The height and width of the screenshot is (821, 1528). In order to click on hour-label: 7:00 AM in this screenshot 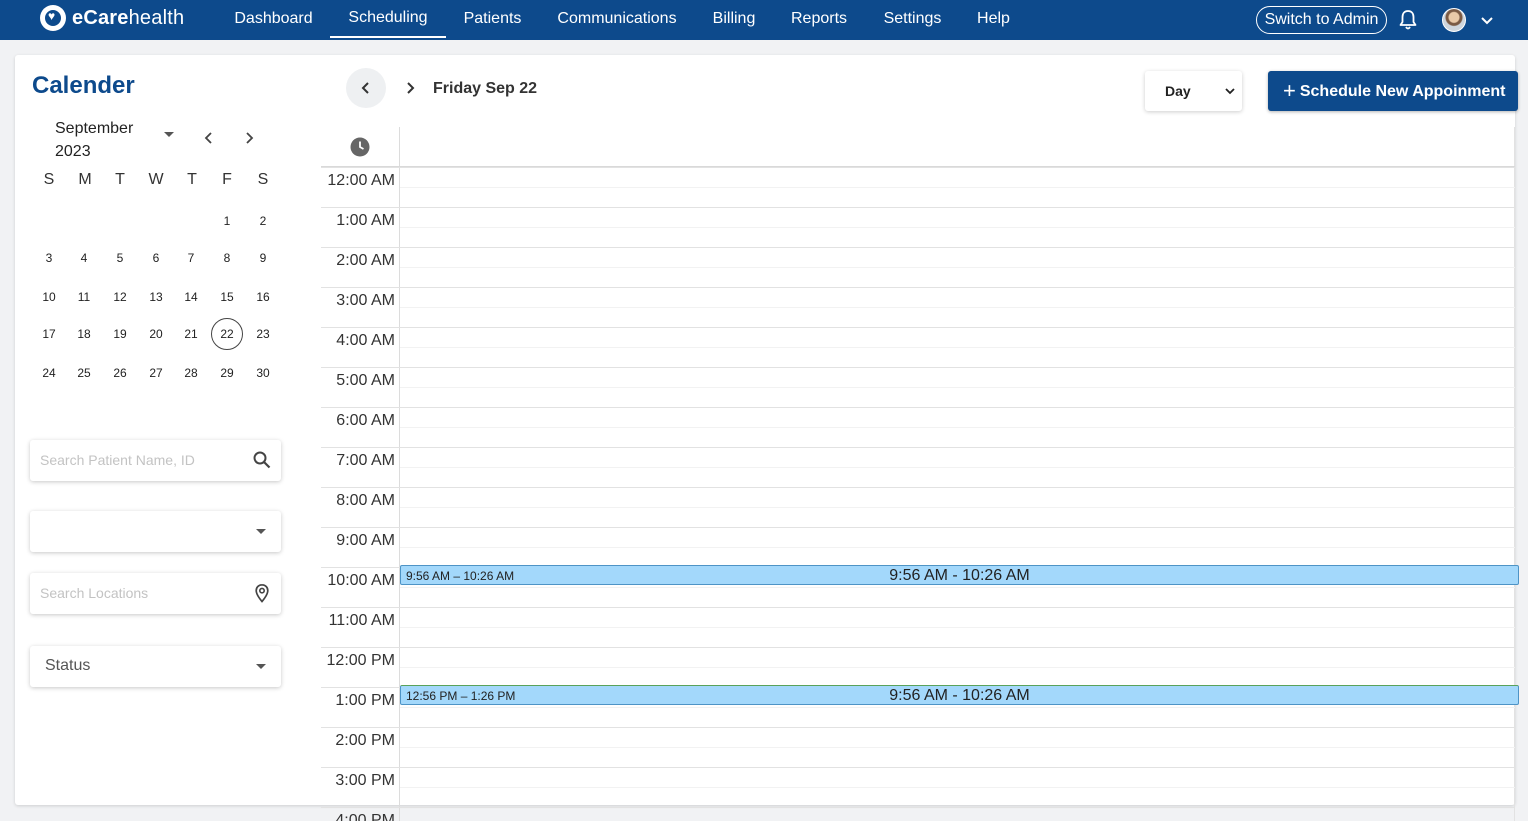, I will do `click(365, 460)`.